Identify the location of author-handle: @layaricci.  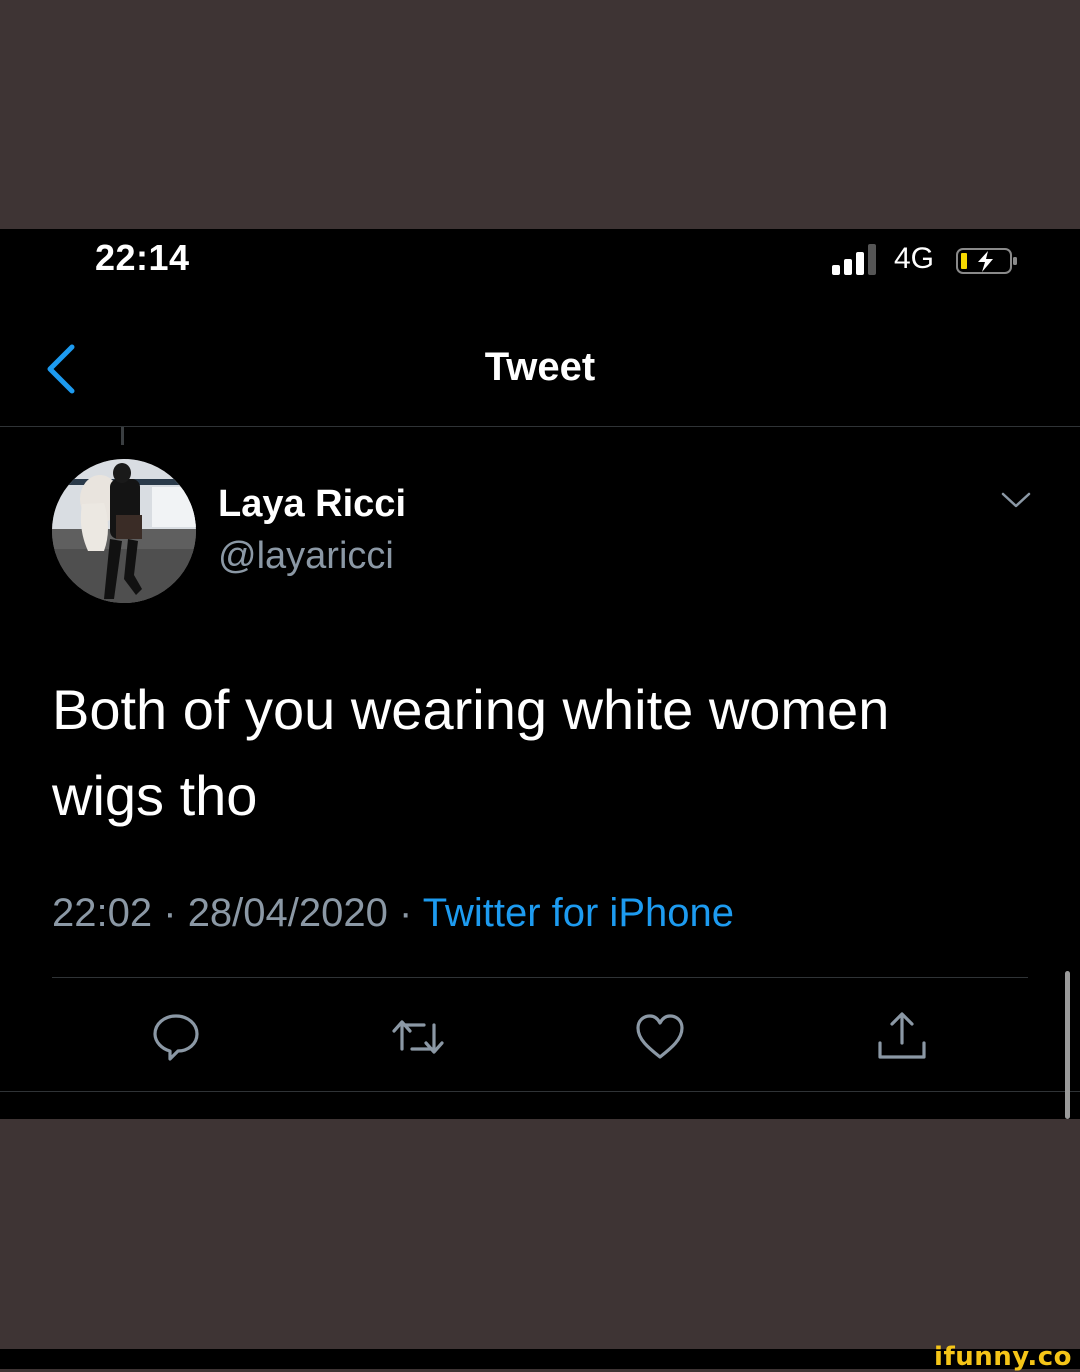
(306, 556).